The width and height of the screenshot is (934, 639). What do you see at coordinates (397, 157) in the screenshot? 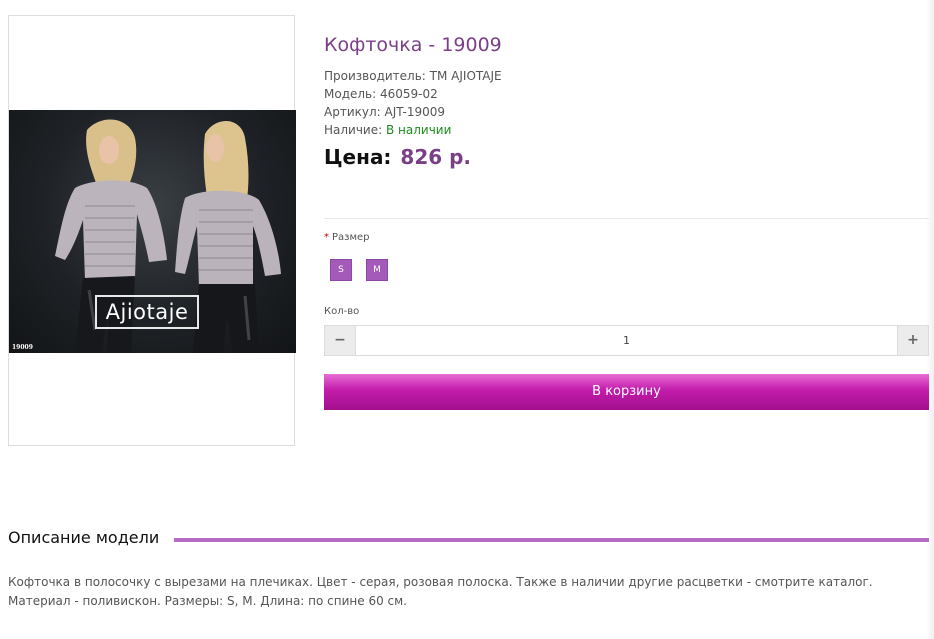
I see `price: Цена: 826 р.` at bounding box center [397, 157].